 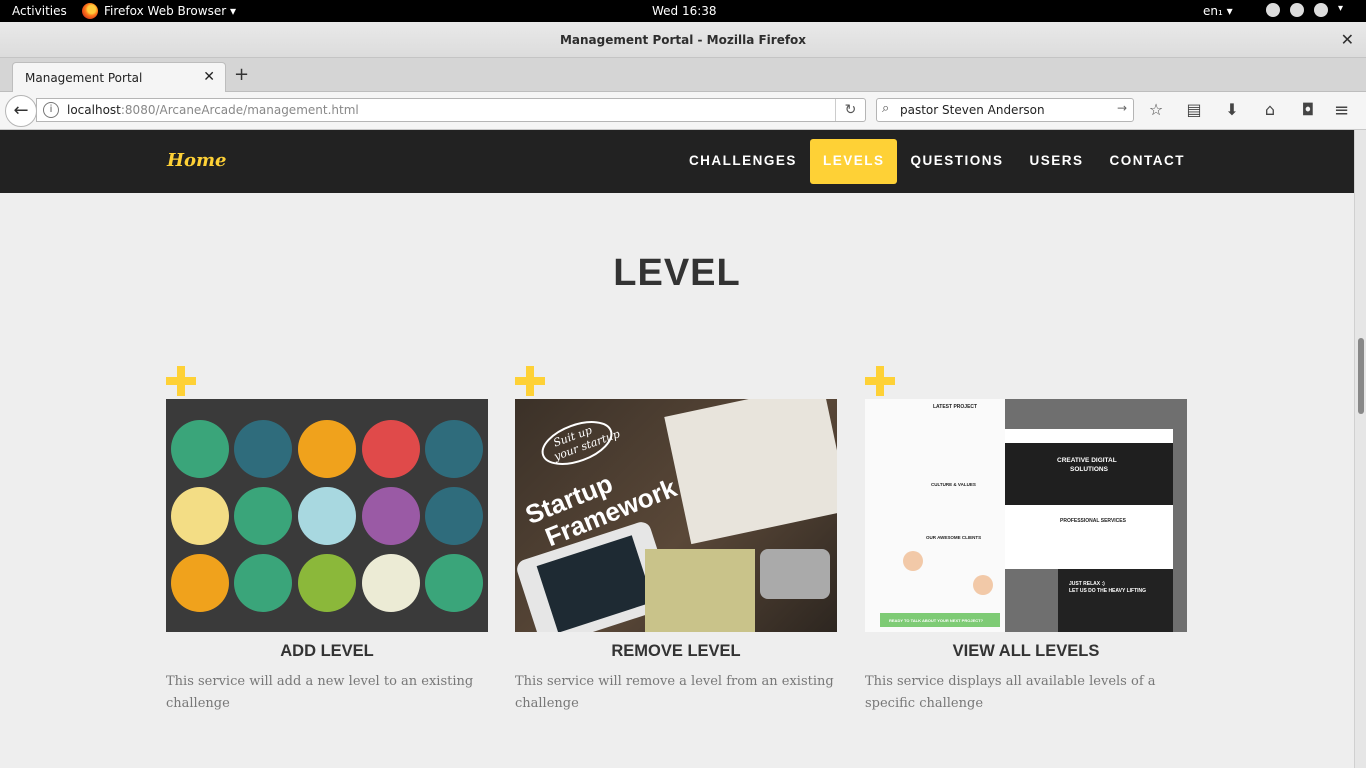 What do you see at coordinates (1156, 110) in the screenshot?
I see `bookmark-star-icon: ☆` at bounding box center [1156, 110].